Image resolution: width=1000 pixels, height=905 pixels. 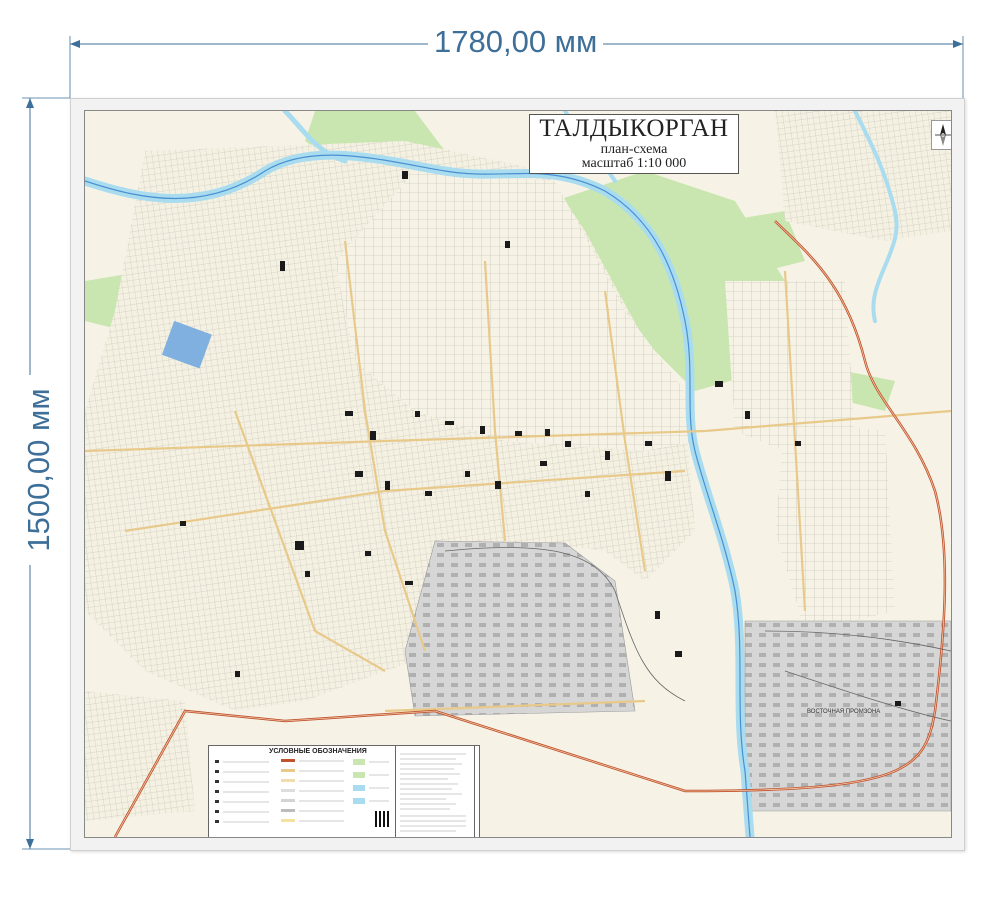 What do you see at coordinates (941, 135) in the screenshot?
I see `north-arrow-icon` at bounding box center [941, 135].